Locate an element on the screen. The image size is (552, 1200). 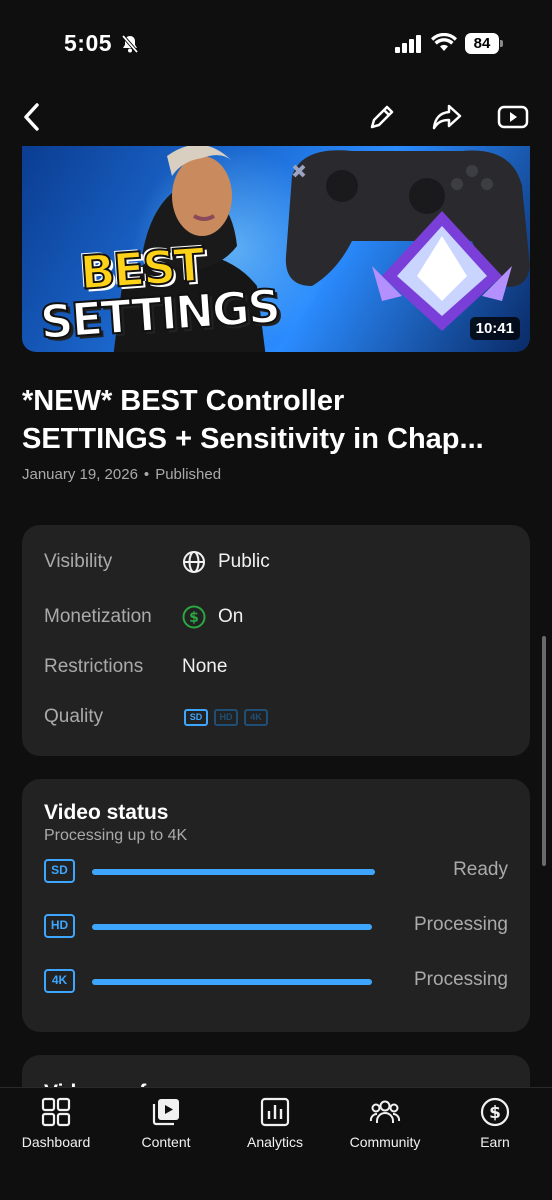
youtube-play-icon is located at coordinates (513, 117).